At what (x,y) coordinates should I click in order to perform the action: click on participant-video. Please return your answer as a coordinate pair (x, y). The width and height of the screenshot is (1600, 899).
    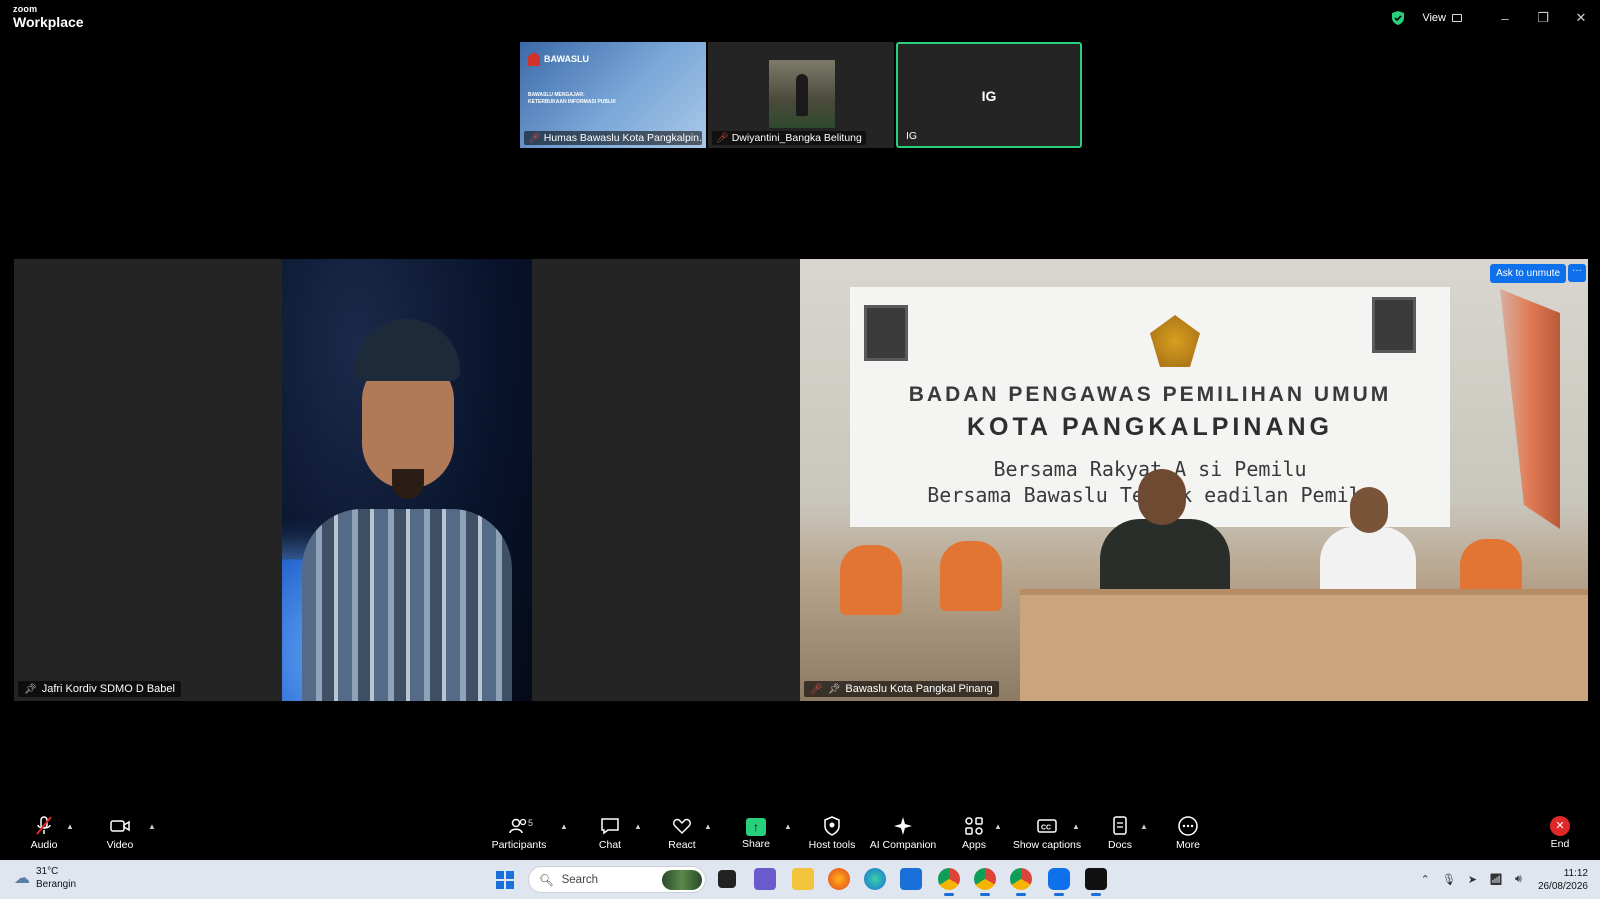
    Looking at the image, I should click on (802, 94).